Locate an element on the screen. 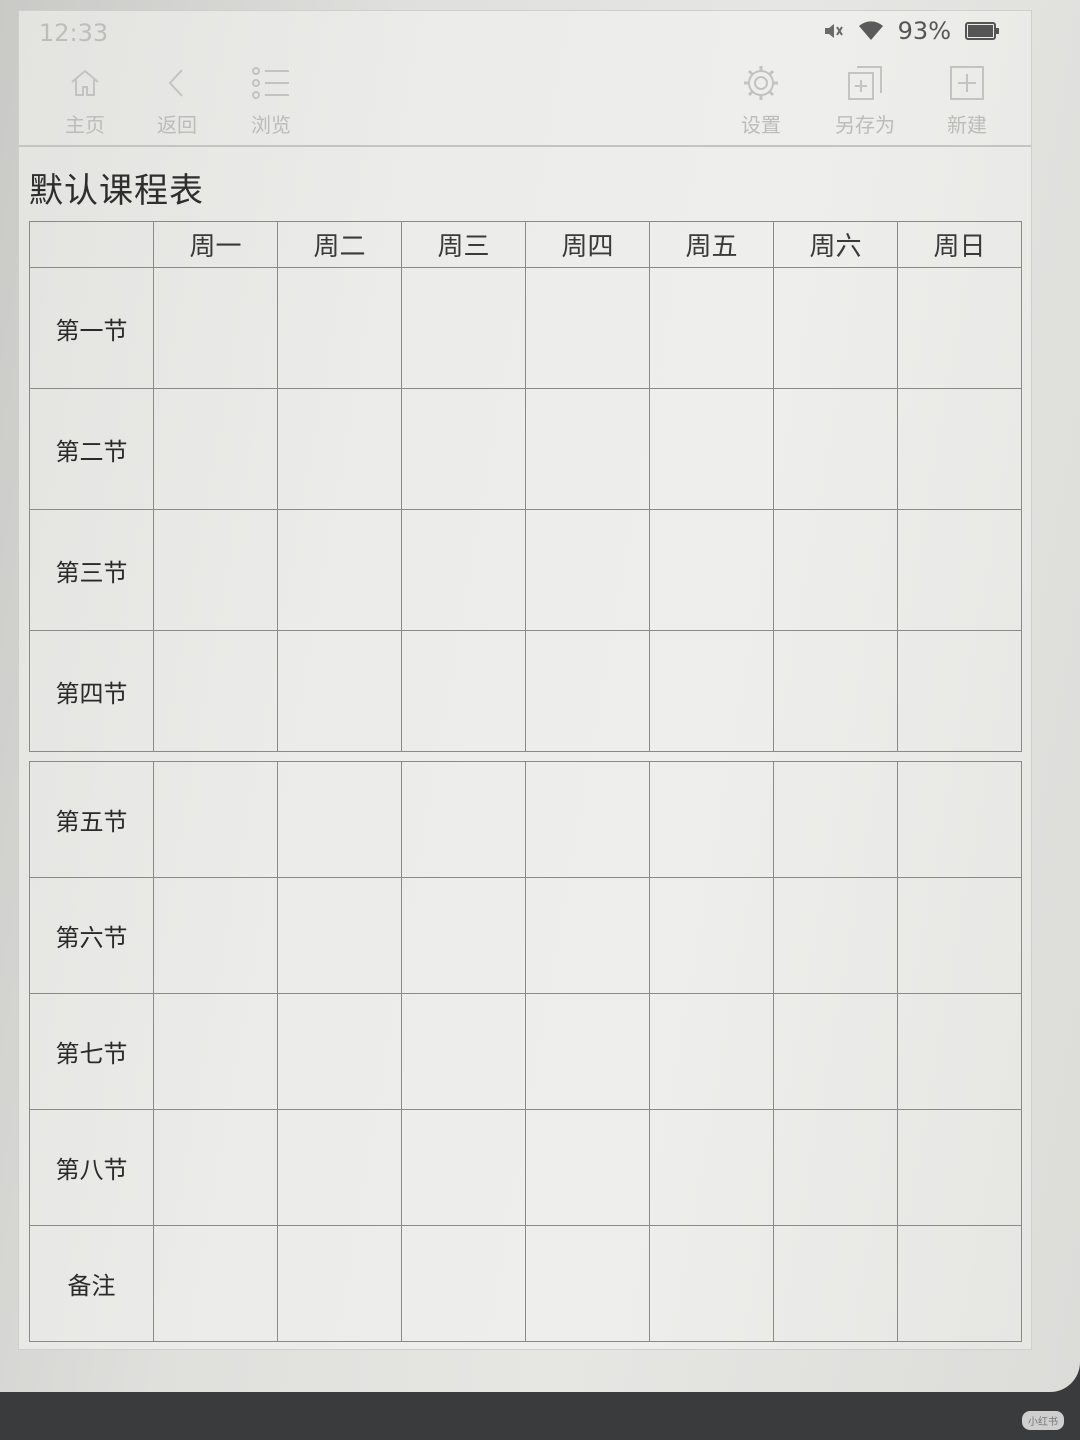 This screenshot has width=1080, height=1440. day-header: 周六 is located at coordinates (835, 244).